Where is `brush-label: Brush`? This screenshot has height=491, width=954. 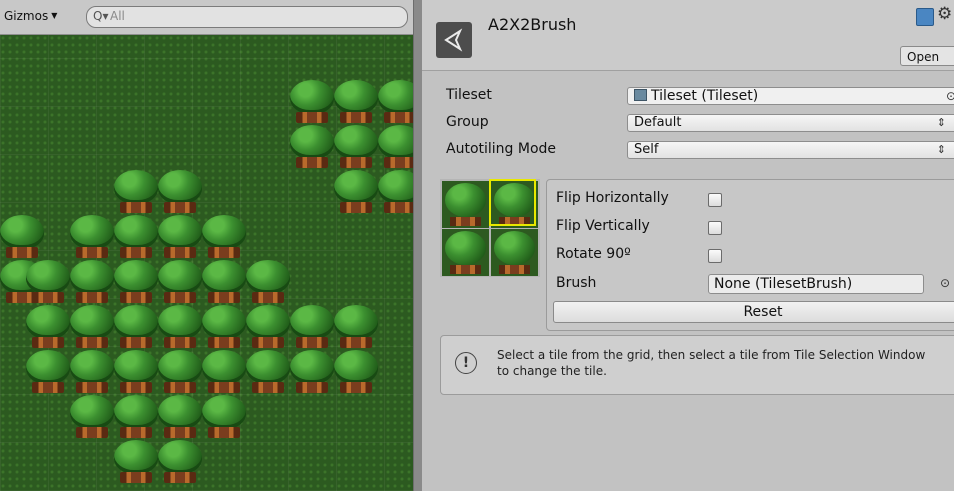 brush-label: Brush is located at coordinates (576, 283).